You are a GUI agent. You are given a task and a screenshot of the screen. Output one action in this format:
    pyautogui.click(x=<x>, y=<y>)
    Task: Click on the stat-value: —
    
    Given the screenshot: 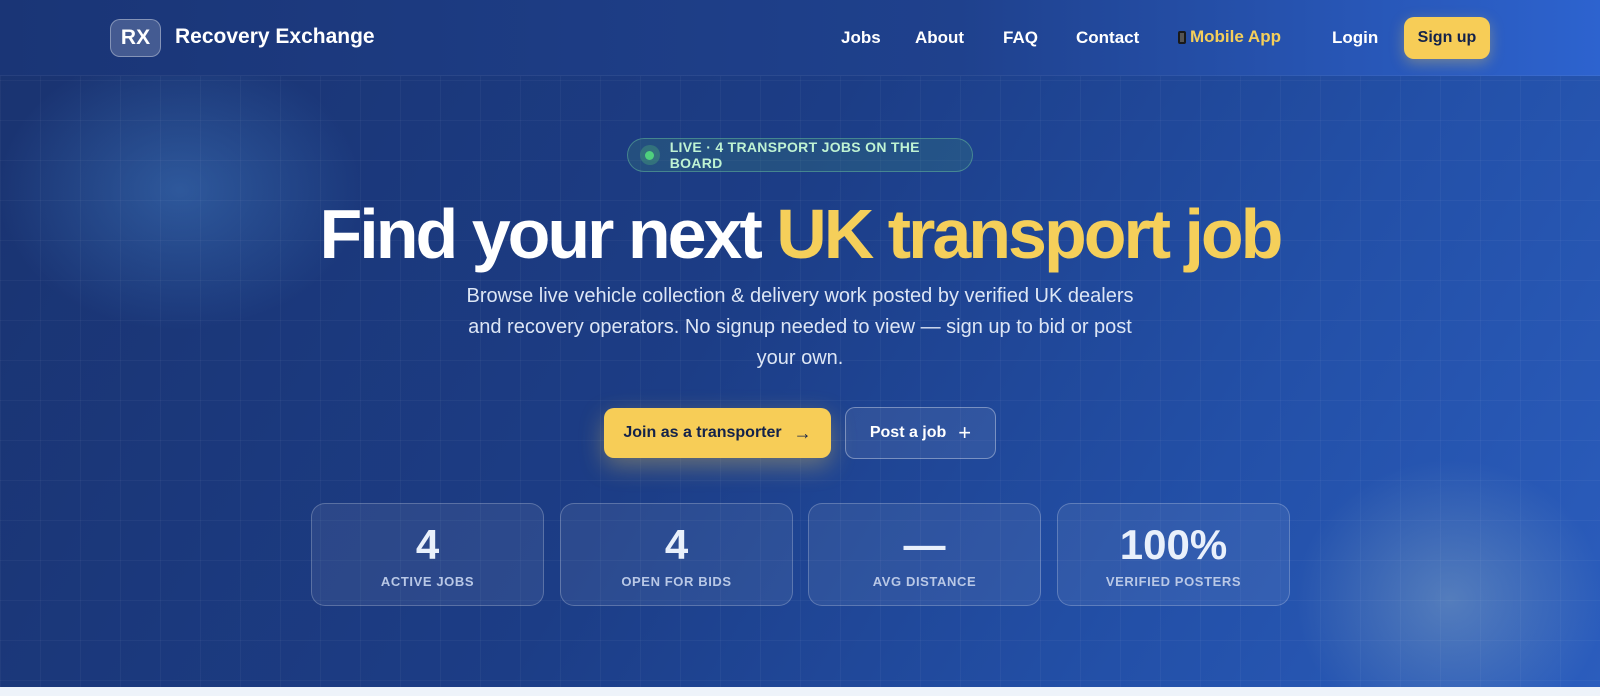 What is the action you would take?
    pyautogui.click(x=924, y=544)
    